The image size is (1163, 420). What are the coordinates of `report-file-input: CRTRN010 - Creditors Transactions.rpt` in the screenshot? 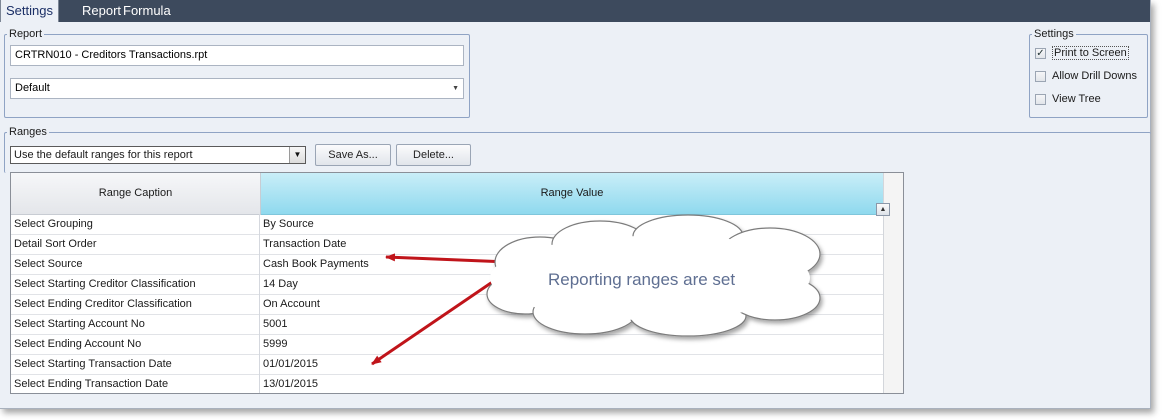 It's located at (237, 55).